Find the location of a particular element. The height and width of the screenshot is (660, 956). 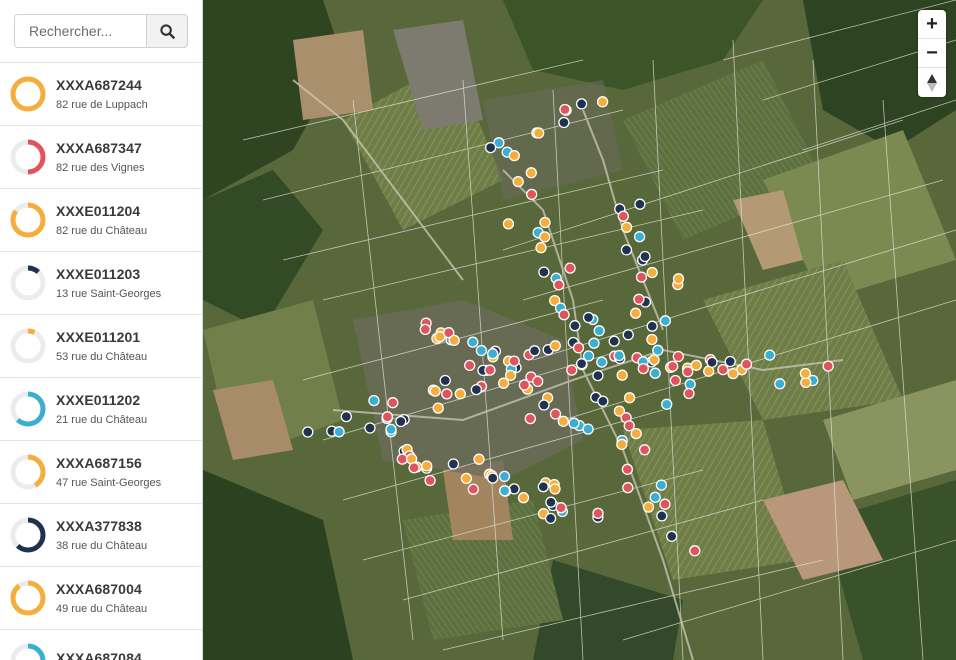

list-item: XXXA687156 47 rue Saint-Georges is located at coordinates (101, 472).